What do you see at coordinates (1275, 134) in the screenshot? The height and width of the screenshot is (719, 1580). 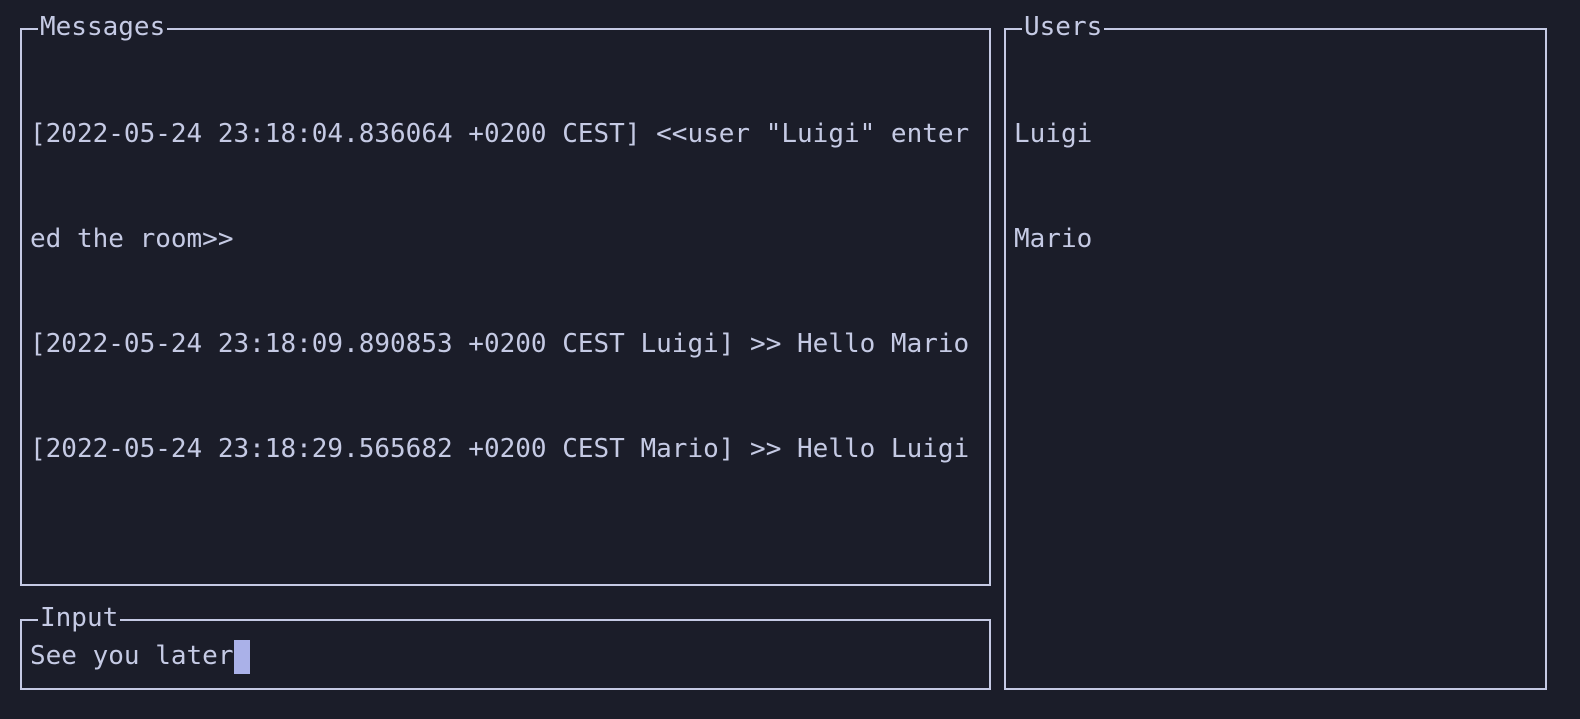 I see `user-item-luigi: Luigi` at bounding box center [1275, 134].